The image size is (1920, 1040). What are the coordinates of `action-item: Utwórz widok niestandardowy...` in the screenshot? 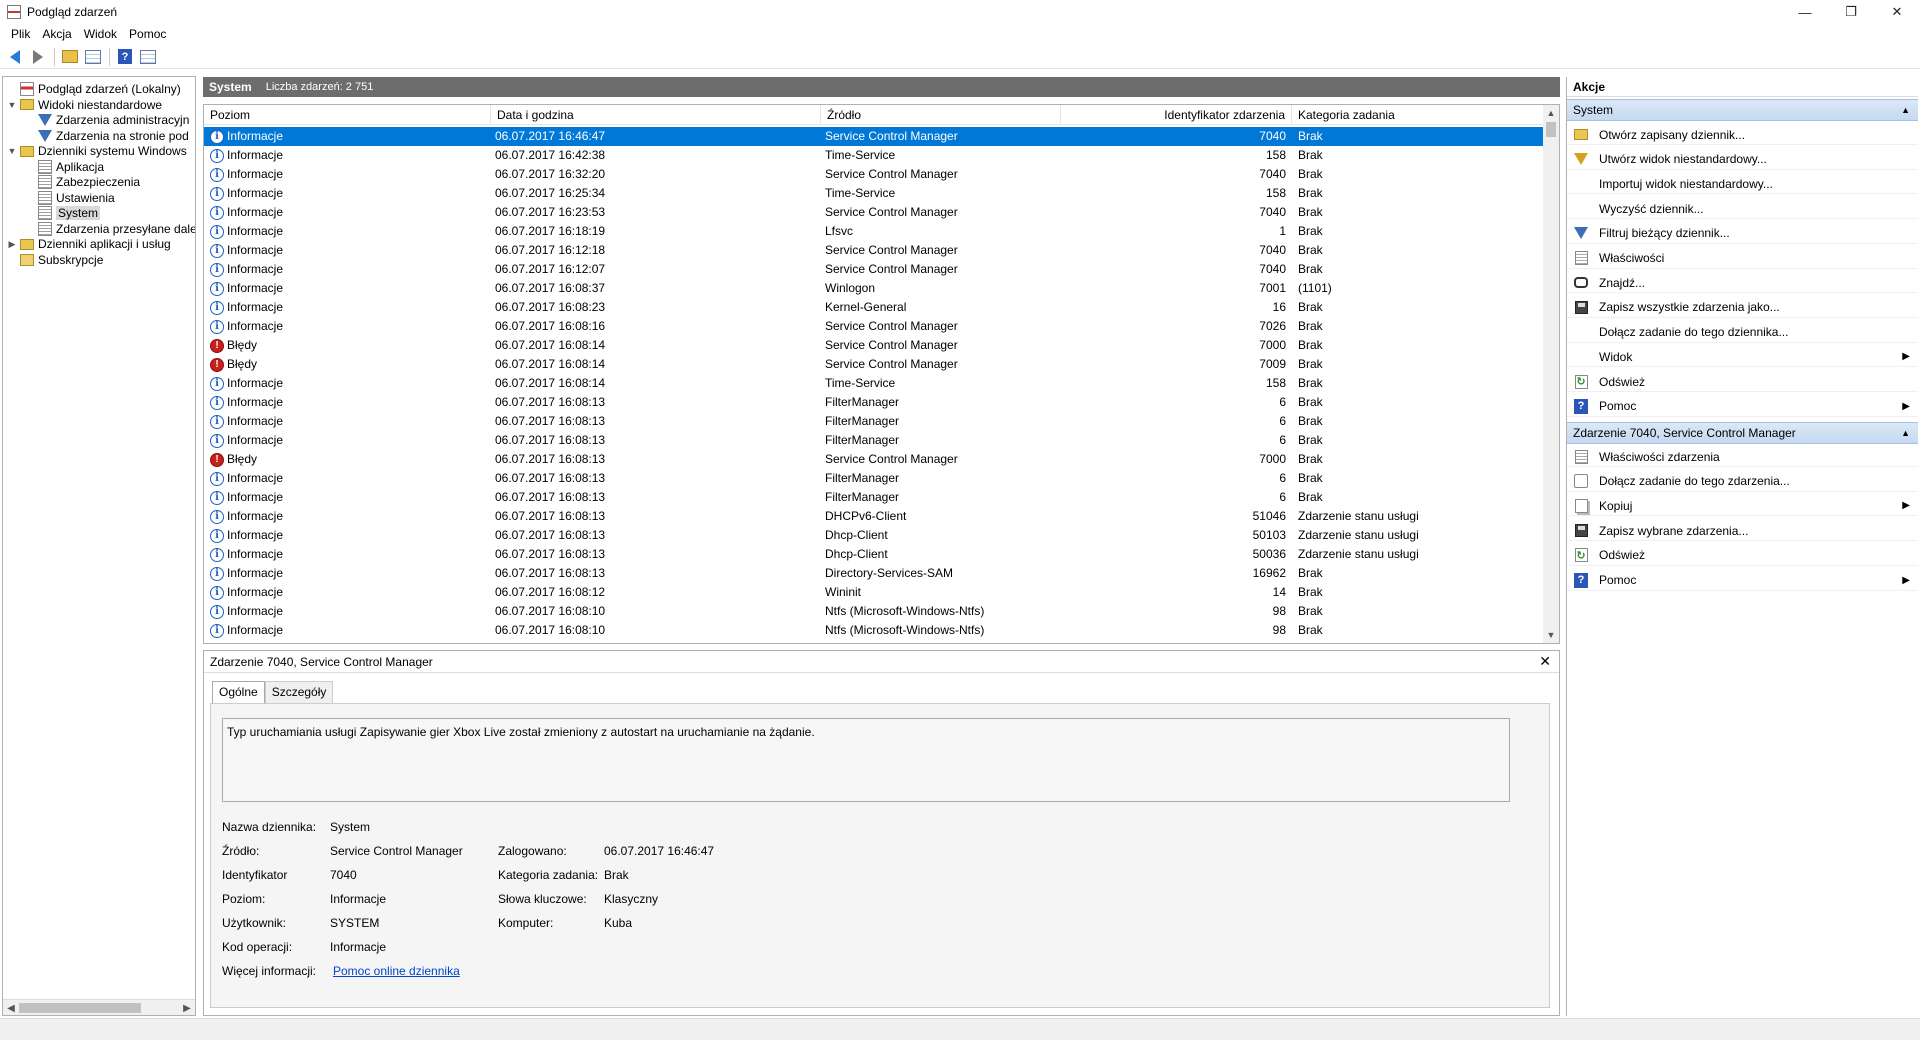 It's located at (1742, 160).